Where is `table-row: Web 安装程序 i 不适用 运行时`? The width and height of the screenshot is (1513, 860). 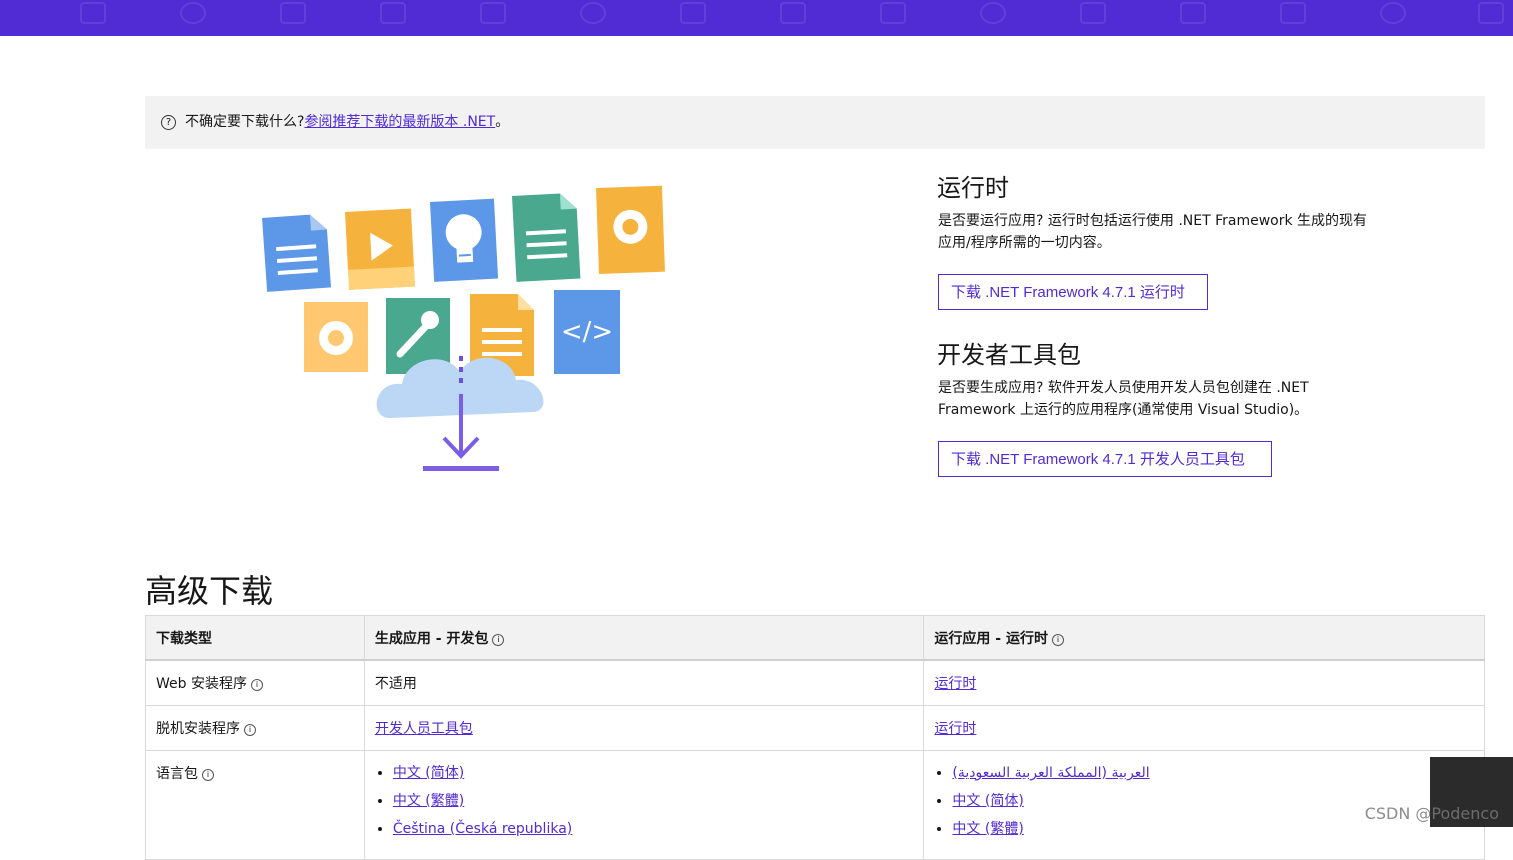 table-row: Web 安装程序 i 不适用 运行时 is located at coordinates (815, 682).